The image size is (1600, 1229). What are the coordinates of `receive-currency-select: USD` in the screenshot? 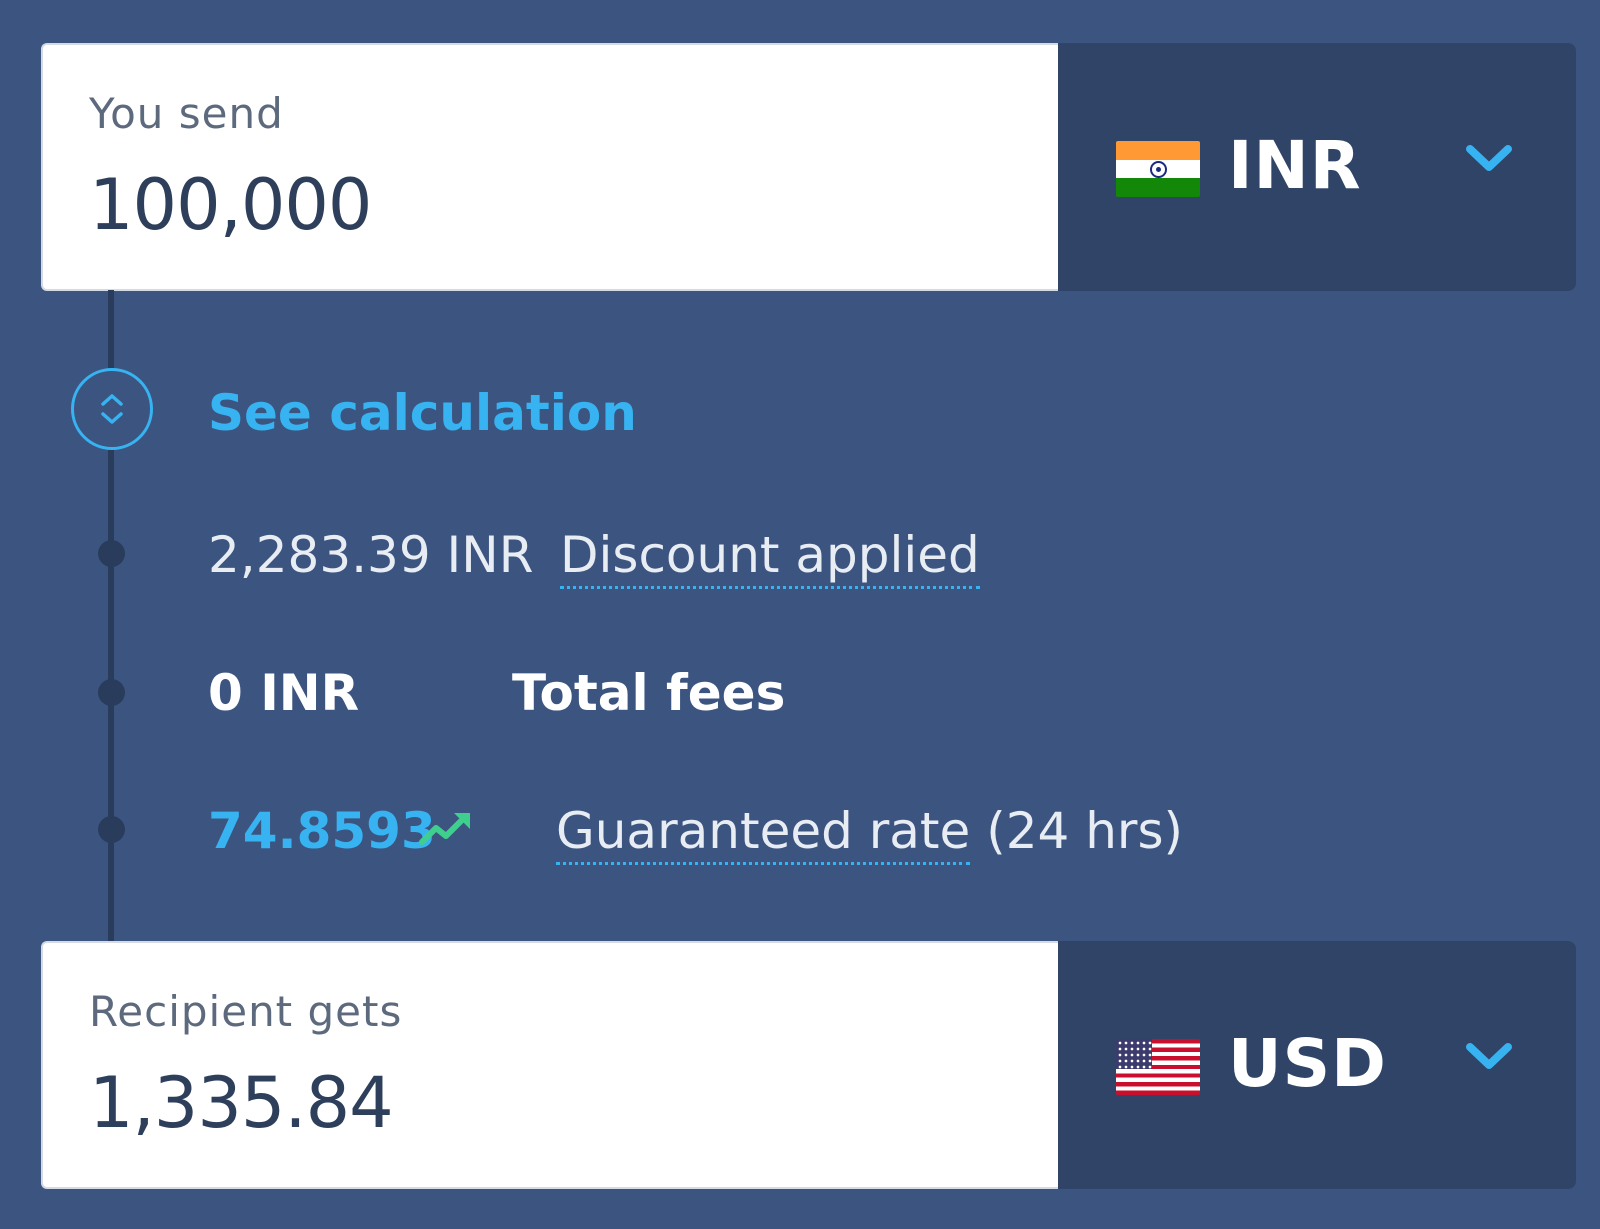 It's located at (1317, 1065).